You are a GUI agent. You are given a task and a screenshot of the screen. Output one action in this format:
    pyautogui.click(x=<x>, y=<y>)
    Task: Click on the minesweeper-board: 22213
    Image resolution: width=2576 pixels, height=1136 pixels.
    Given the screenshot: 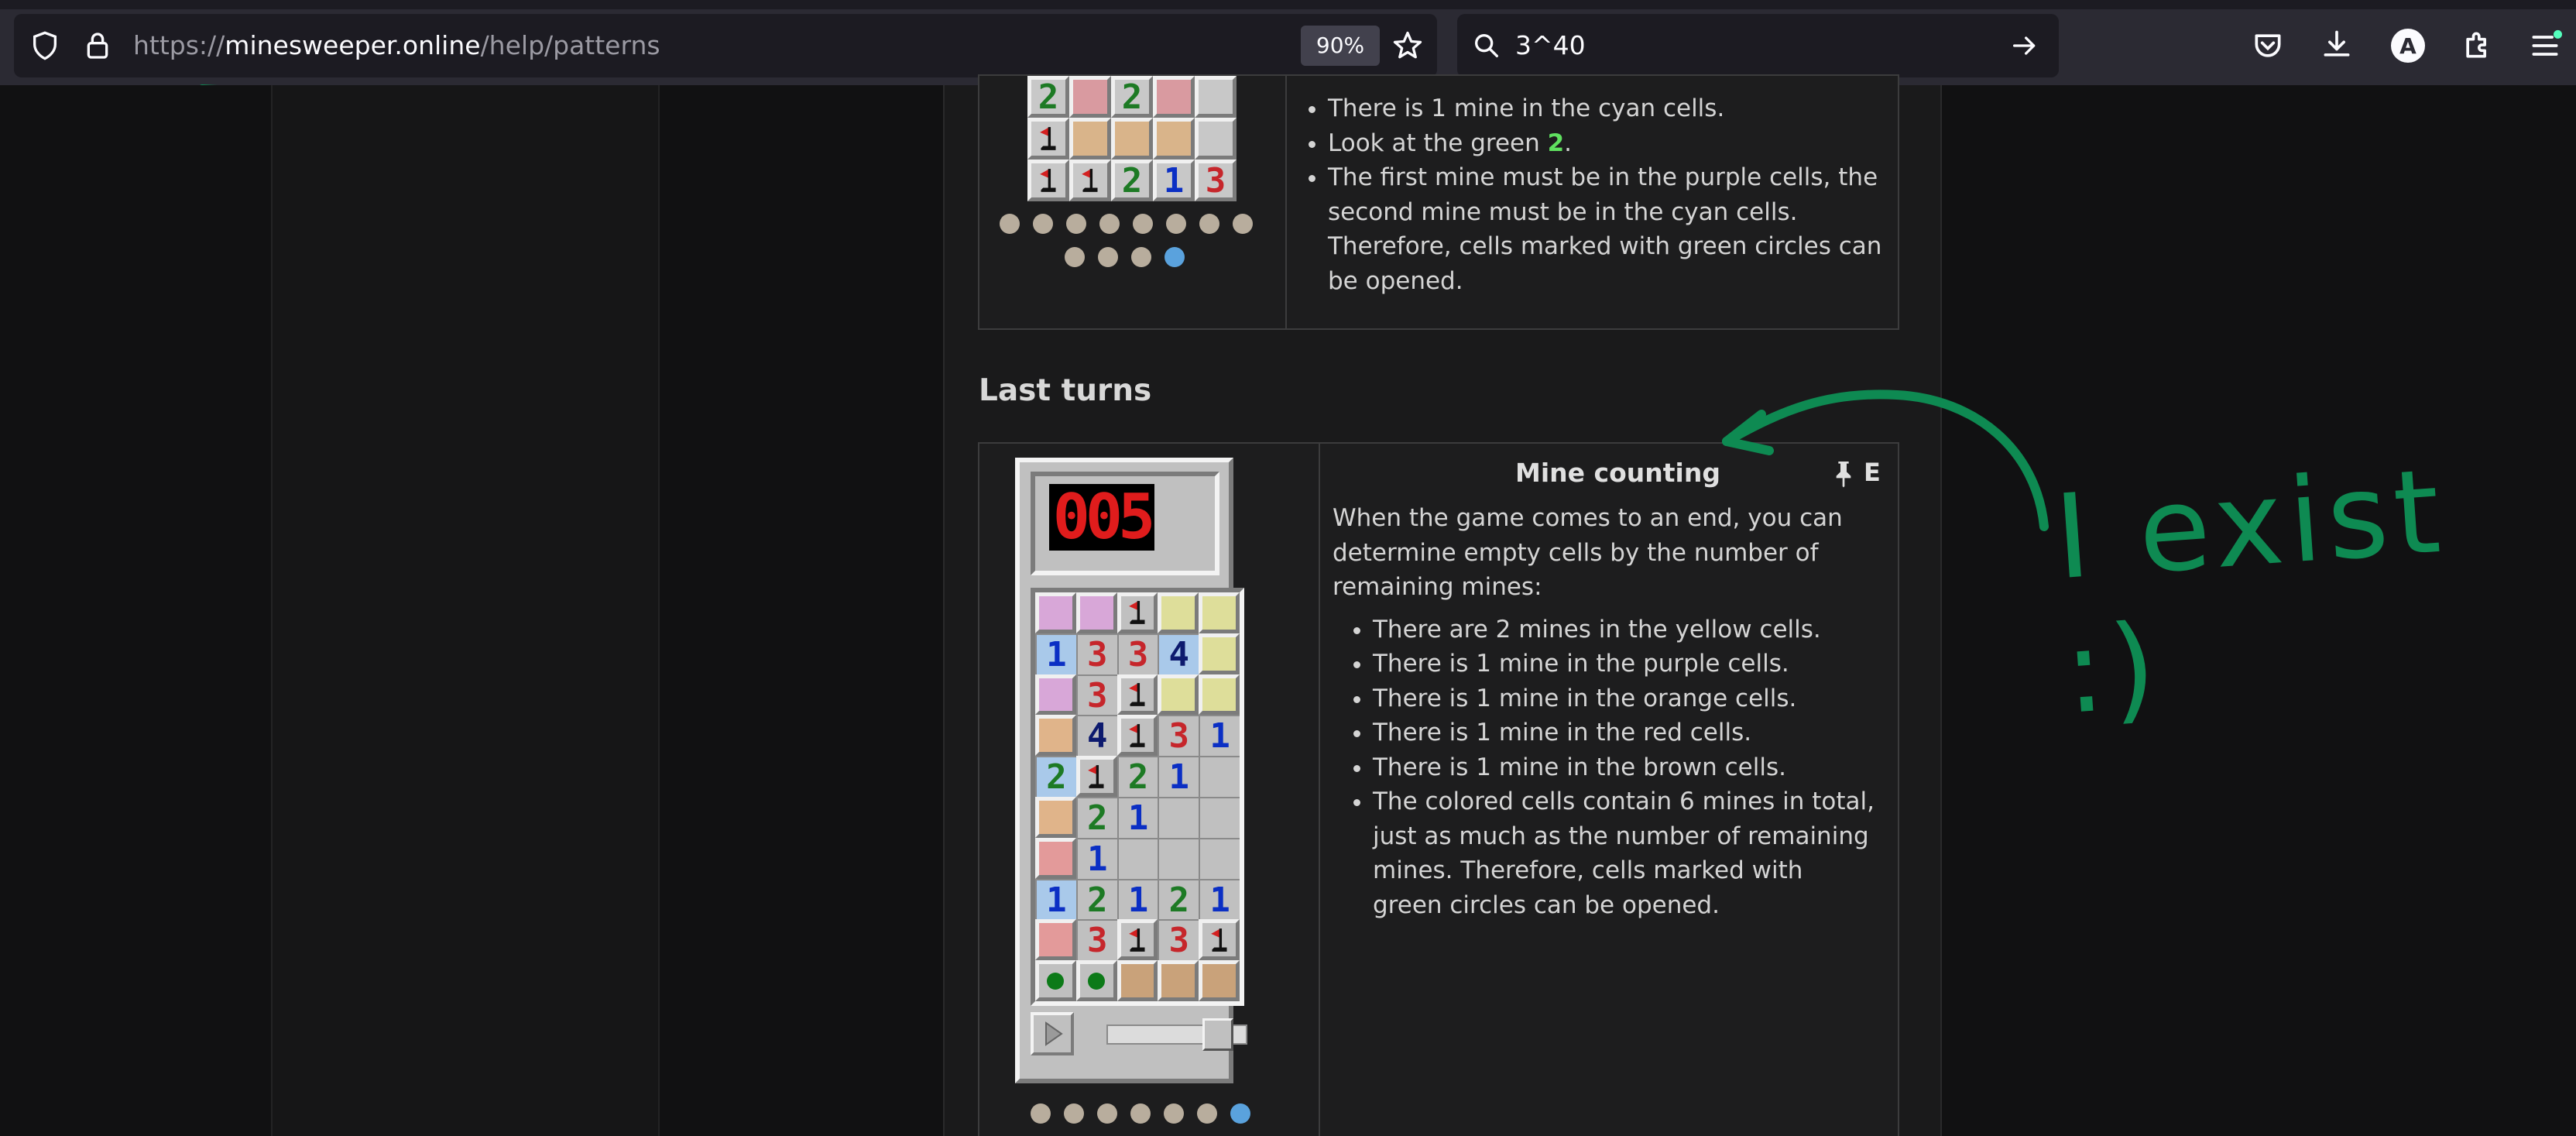 What is the action you would take?
    pyautogui.click(x=1132, y=138)
    